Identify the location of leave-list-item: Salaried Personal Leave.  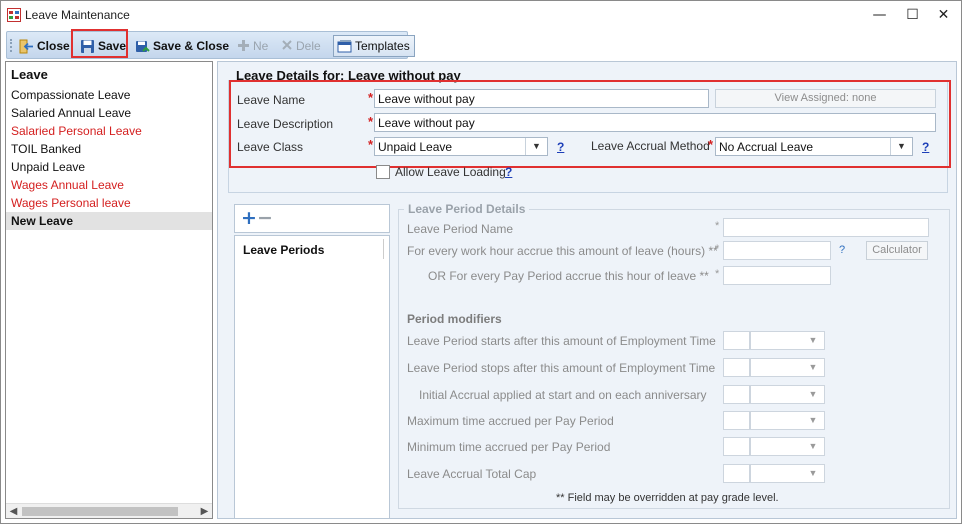
(109, 131).